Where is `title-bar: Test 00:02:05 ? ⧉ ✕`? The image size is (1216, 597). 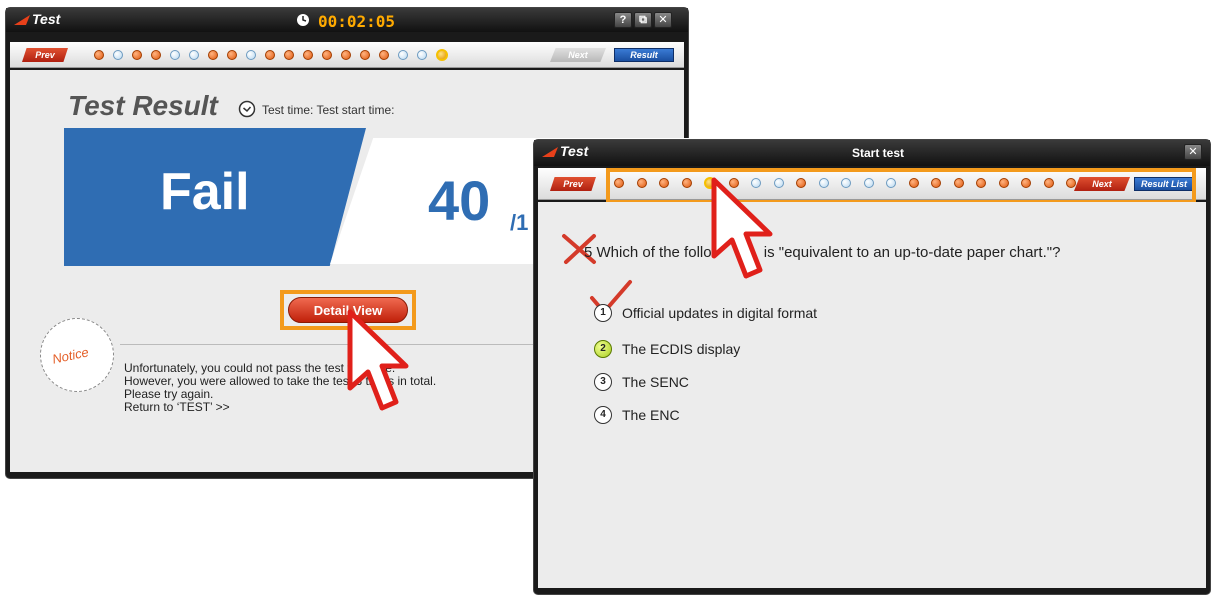
title-bar: Test 00:02:05 ? ⧉ ✕ is located at coordinates (347, 20).